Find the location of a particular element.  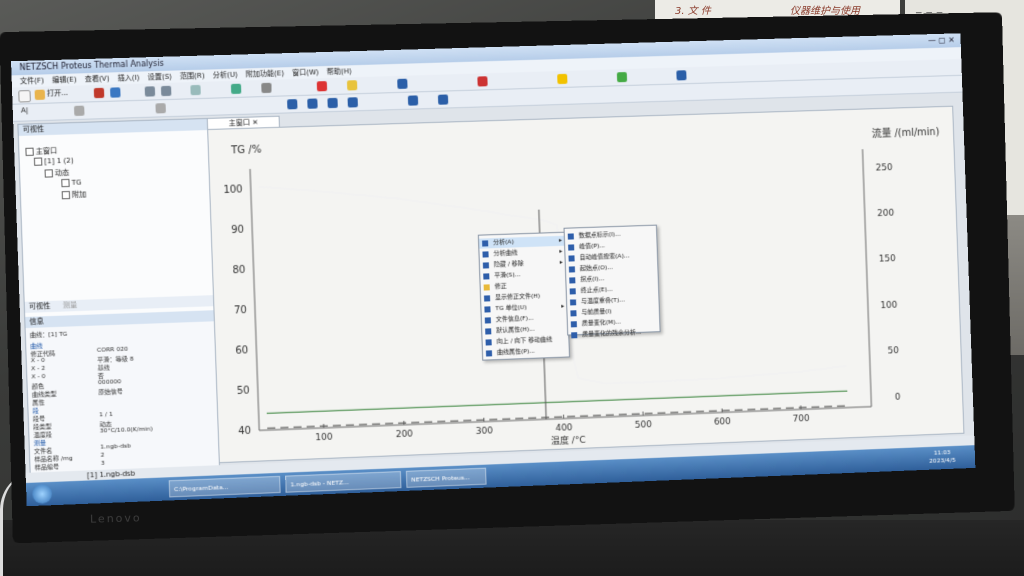

menu-item-2: 查看(V) is located at coordinates (97, 79).